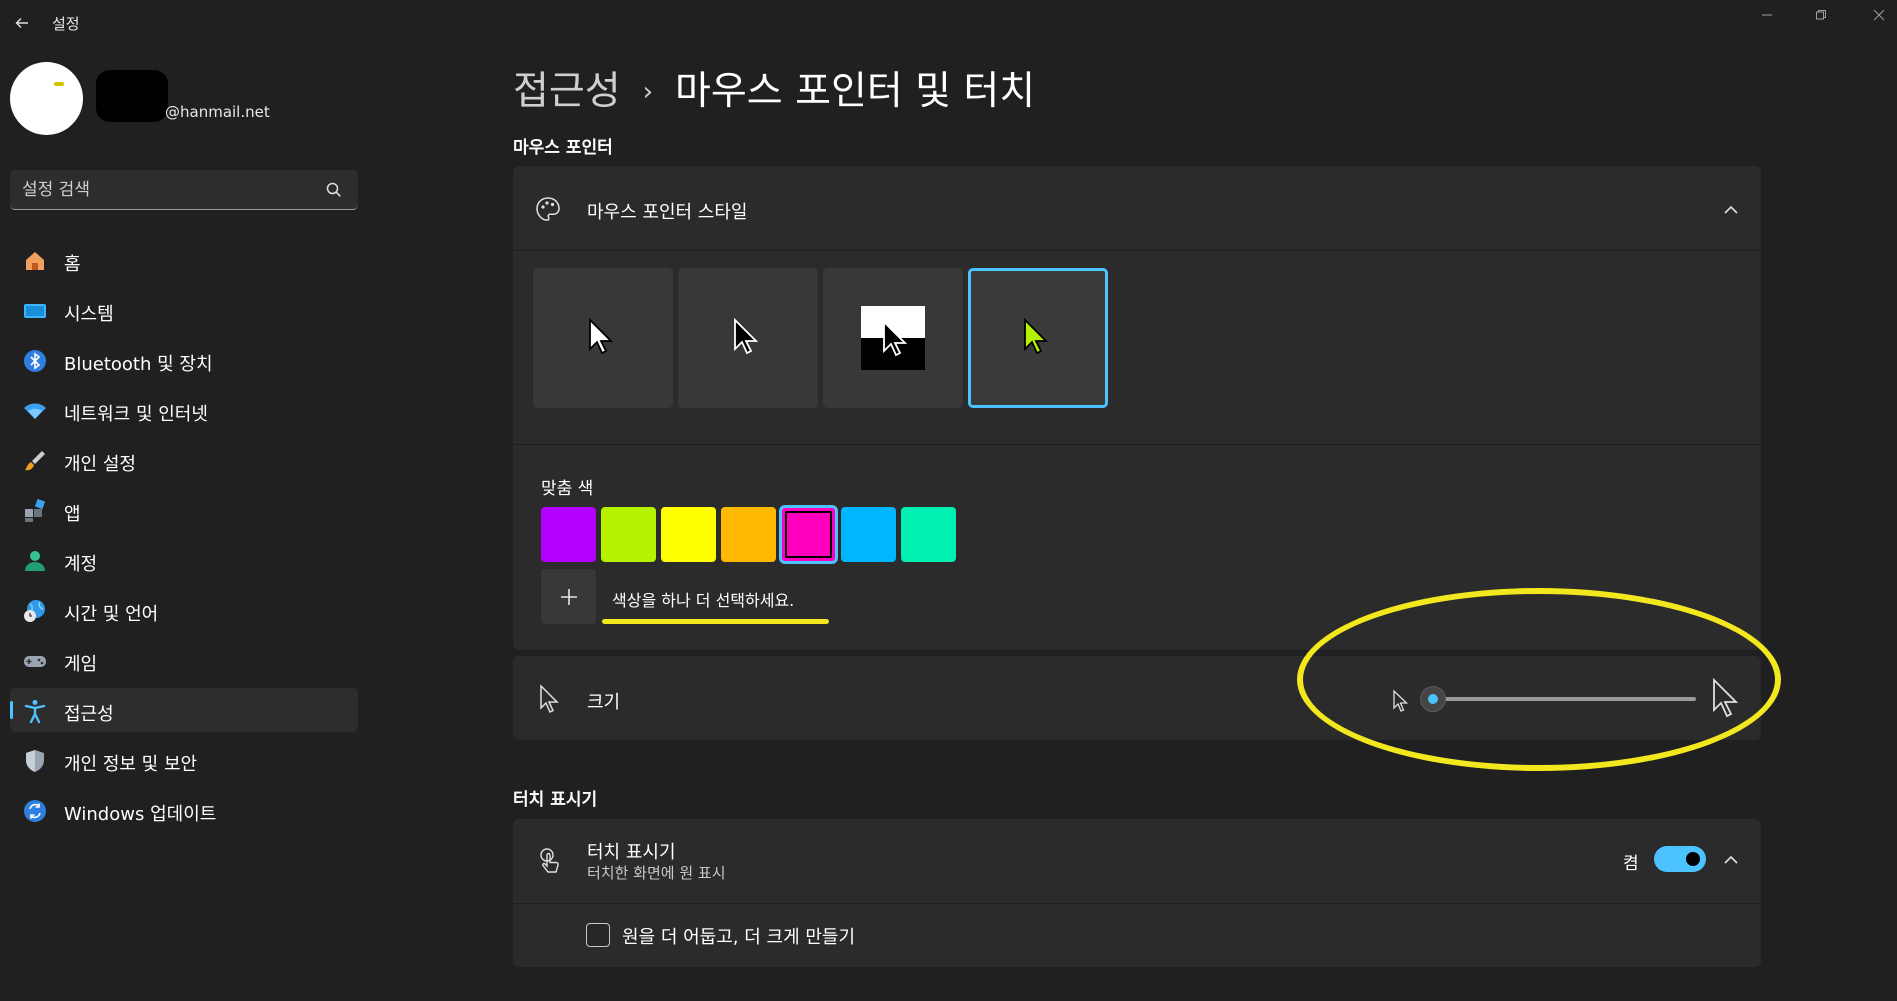 This screenshot has width=1897, height=1001. I want to click on brush-icon, so click(35, 461).